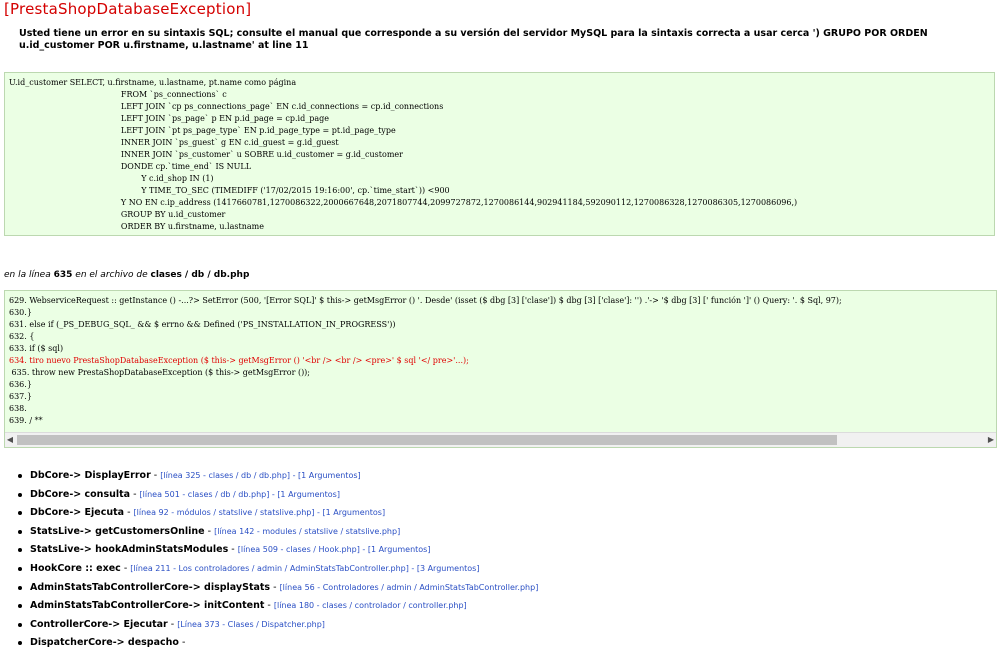 The width and height of the screenshot is (997, 654). I want to click on sql-line: ORDER BY u.firstname, u.lastname, so click(136, 226).